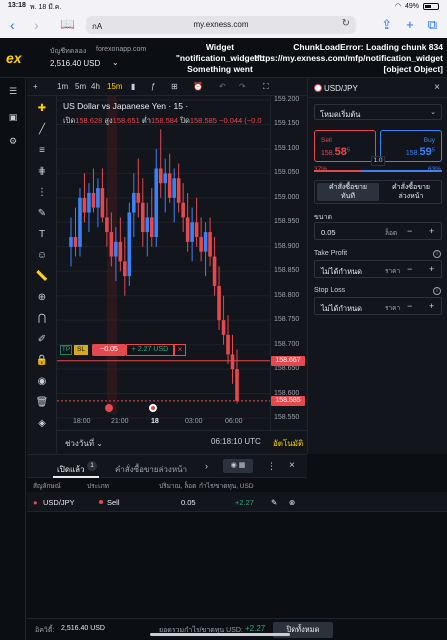  I want to click on undo-icon: ↶, so click(222, 86).